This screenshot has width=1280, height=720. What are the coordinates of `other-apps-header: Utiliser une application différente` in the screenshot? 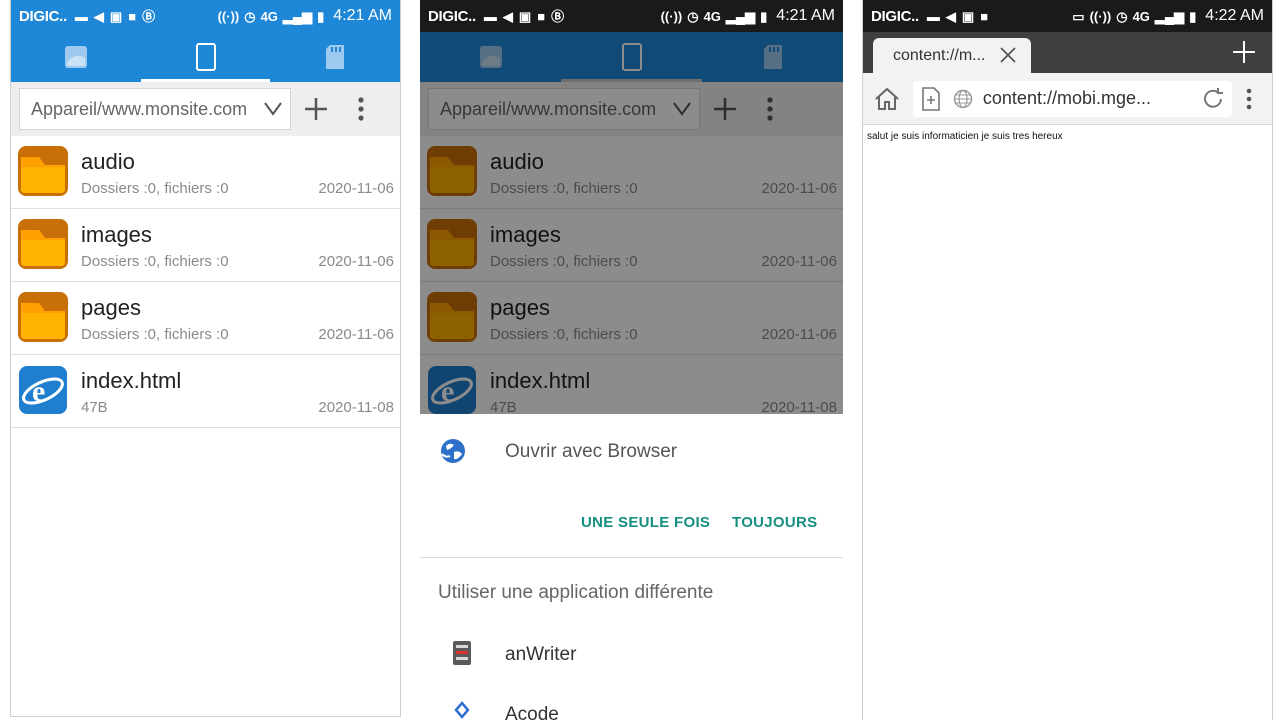 It's located at (631, 592).